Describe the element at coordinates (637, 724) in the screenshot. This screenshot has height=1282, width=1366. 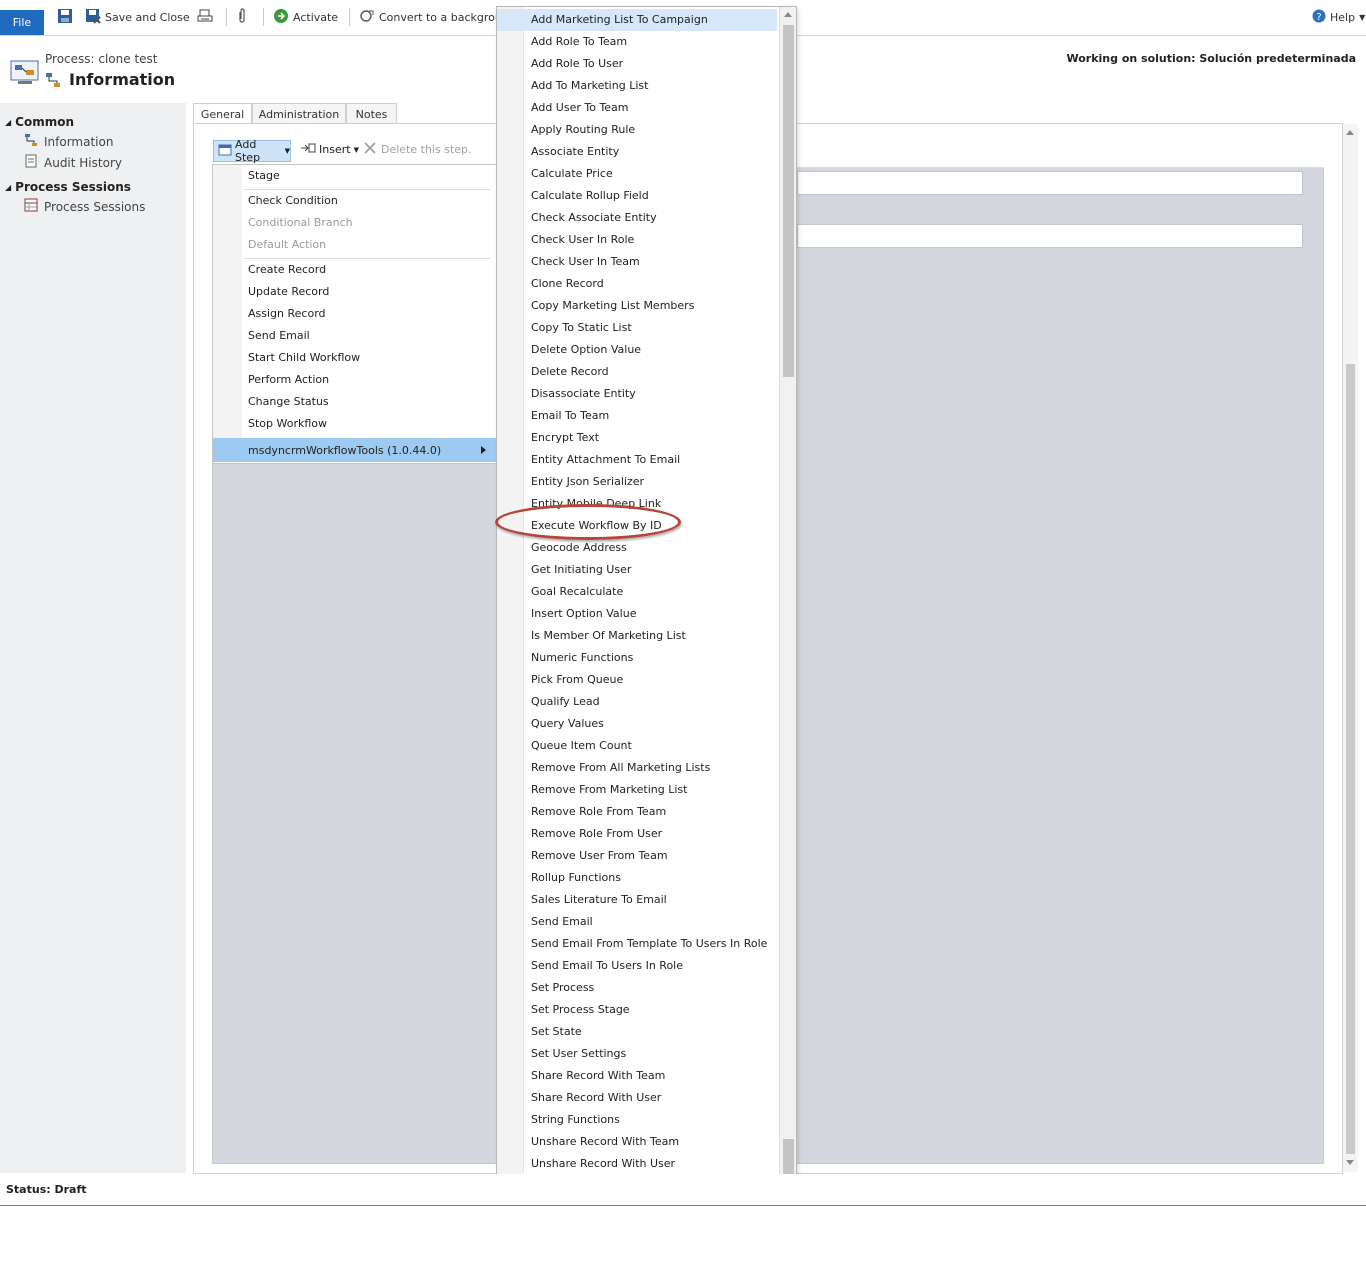
I see `submenu-item: Query Values` at that location.